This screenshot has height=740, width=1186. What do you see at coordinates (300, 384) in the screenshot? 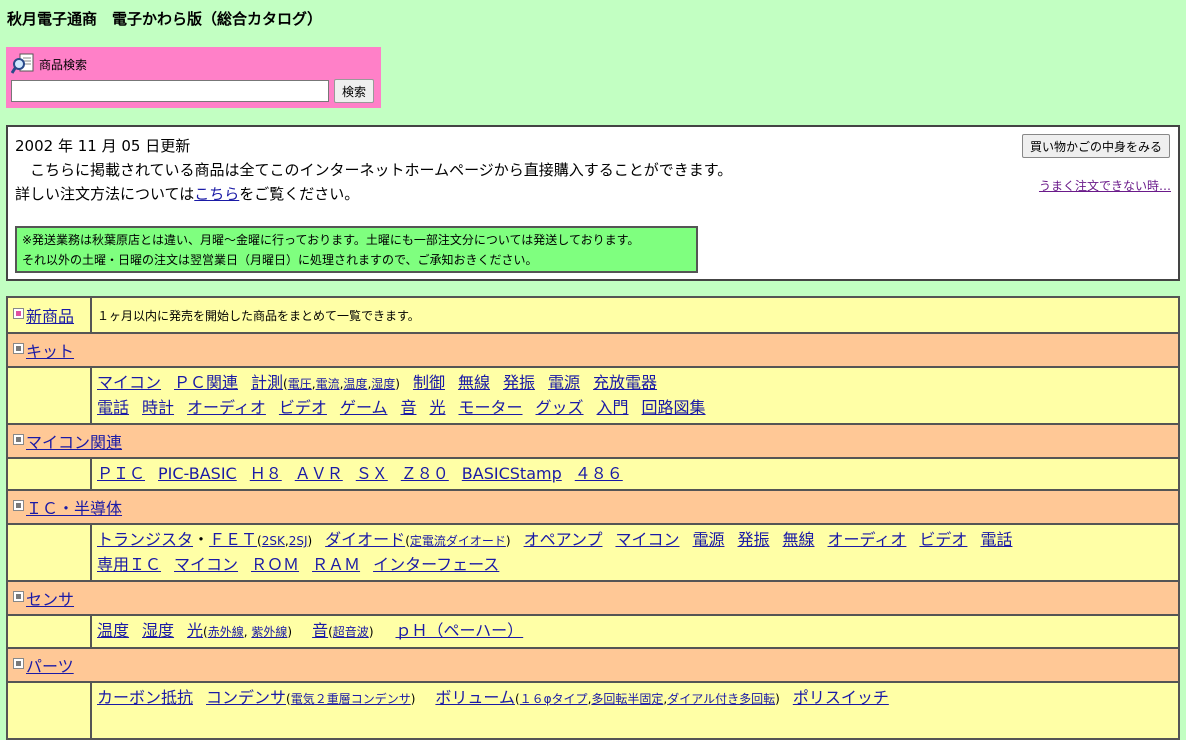
I see `kit-sublink: 電圧` at bounding box center [300, 384].